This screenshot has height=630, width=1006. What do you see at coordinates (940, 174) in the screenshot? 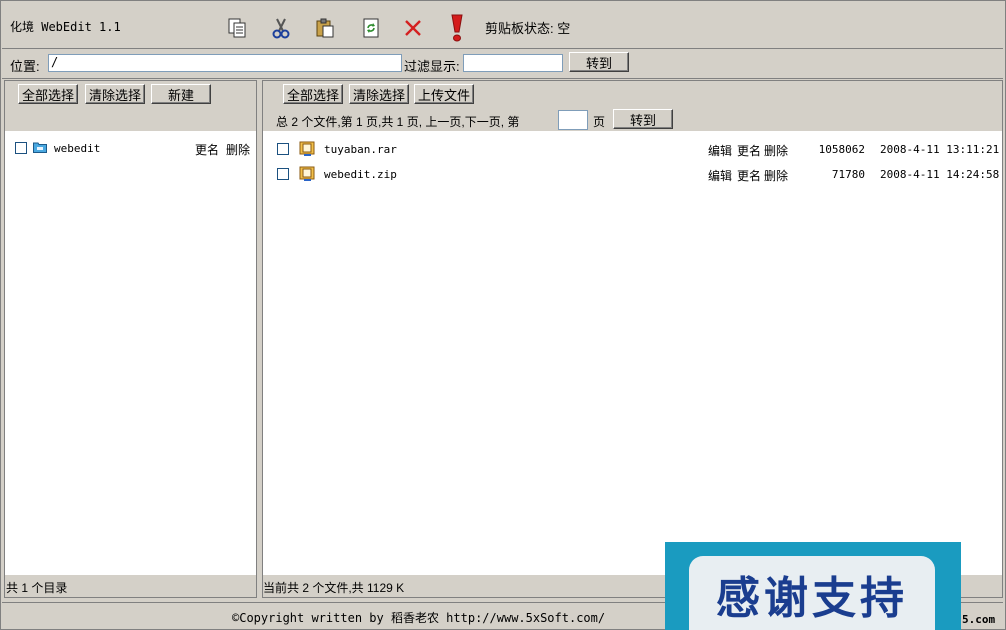
I see `file-date: 2008-4-11 14:24:58` at bounding box center [940, 174].